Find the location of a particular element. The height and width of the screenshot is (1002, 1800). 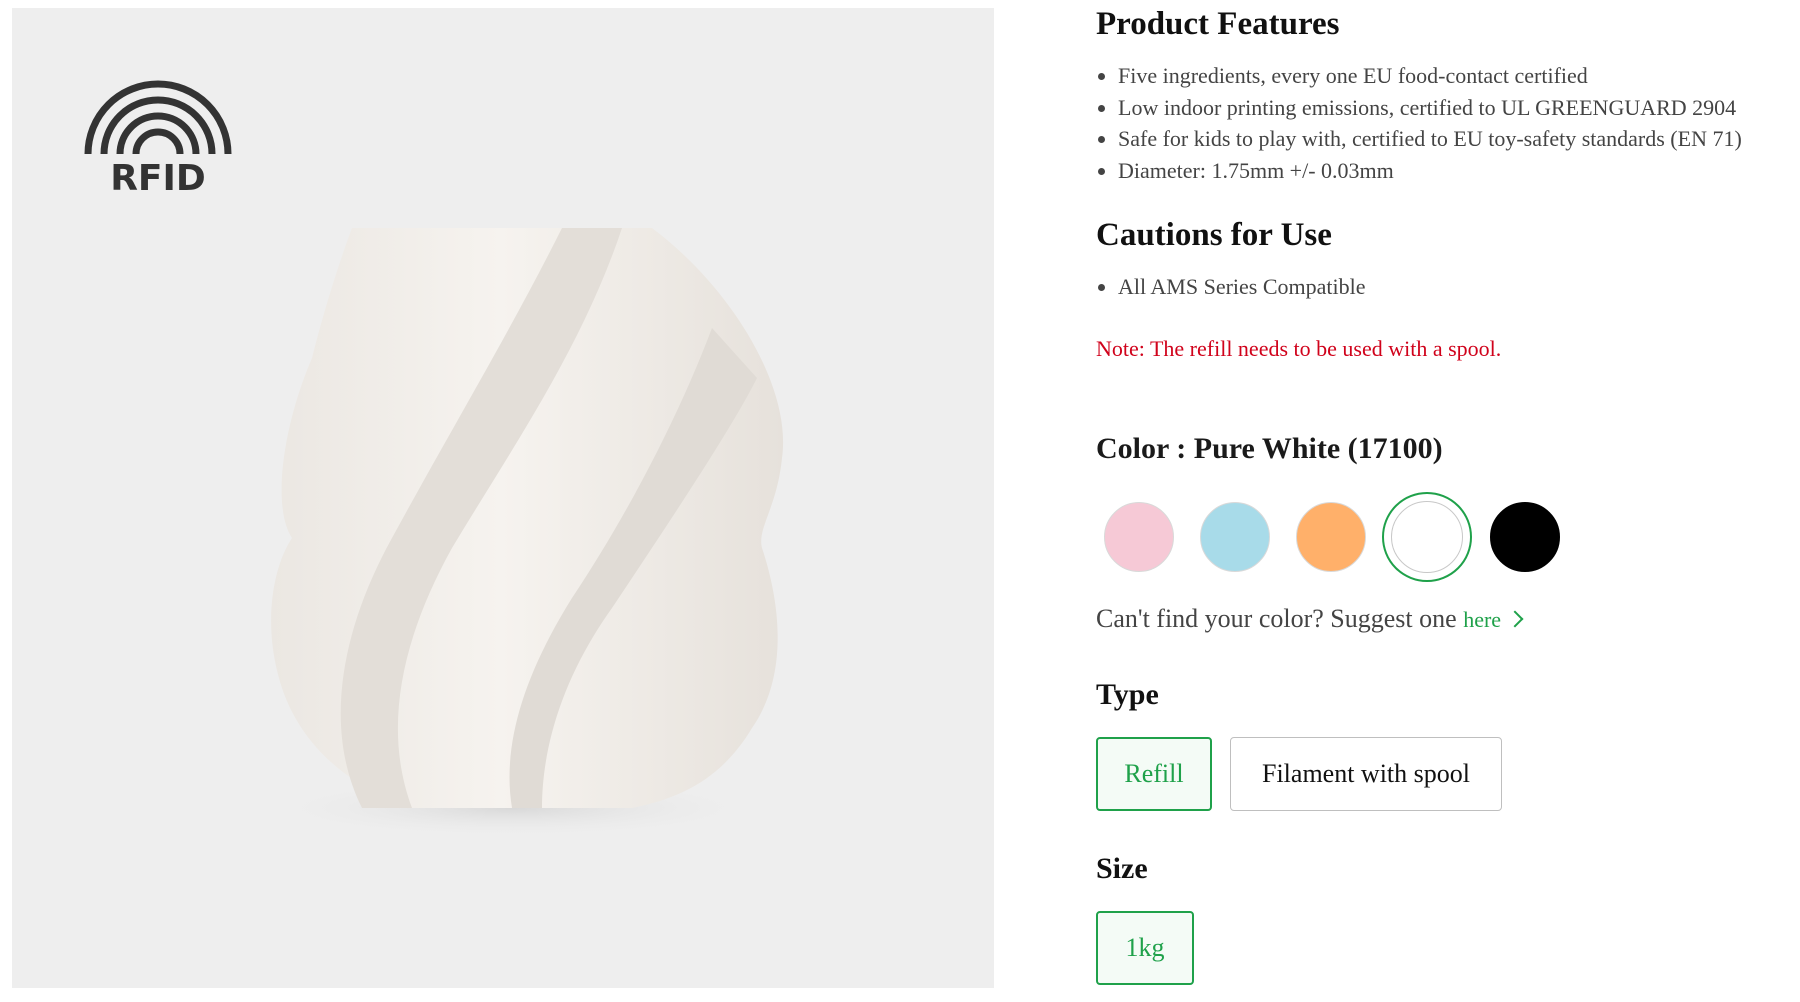

list-item: Diameter: 1.75mm +/- 0.03mm is located at coordinates (1419, 171).